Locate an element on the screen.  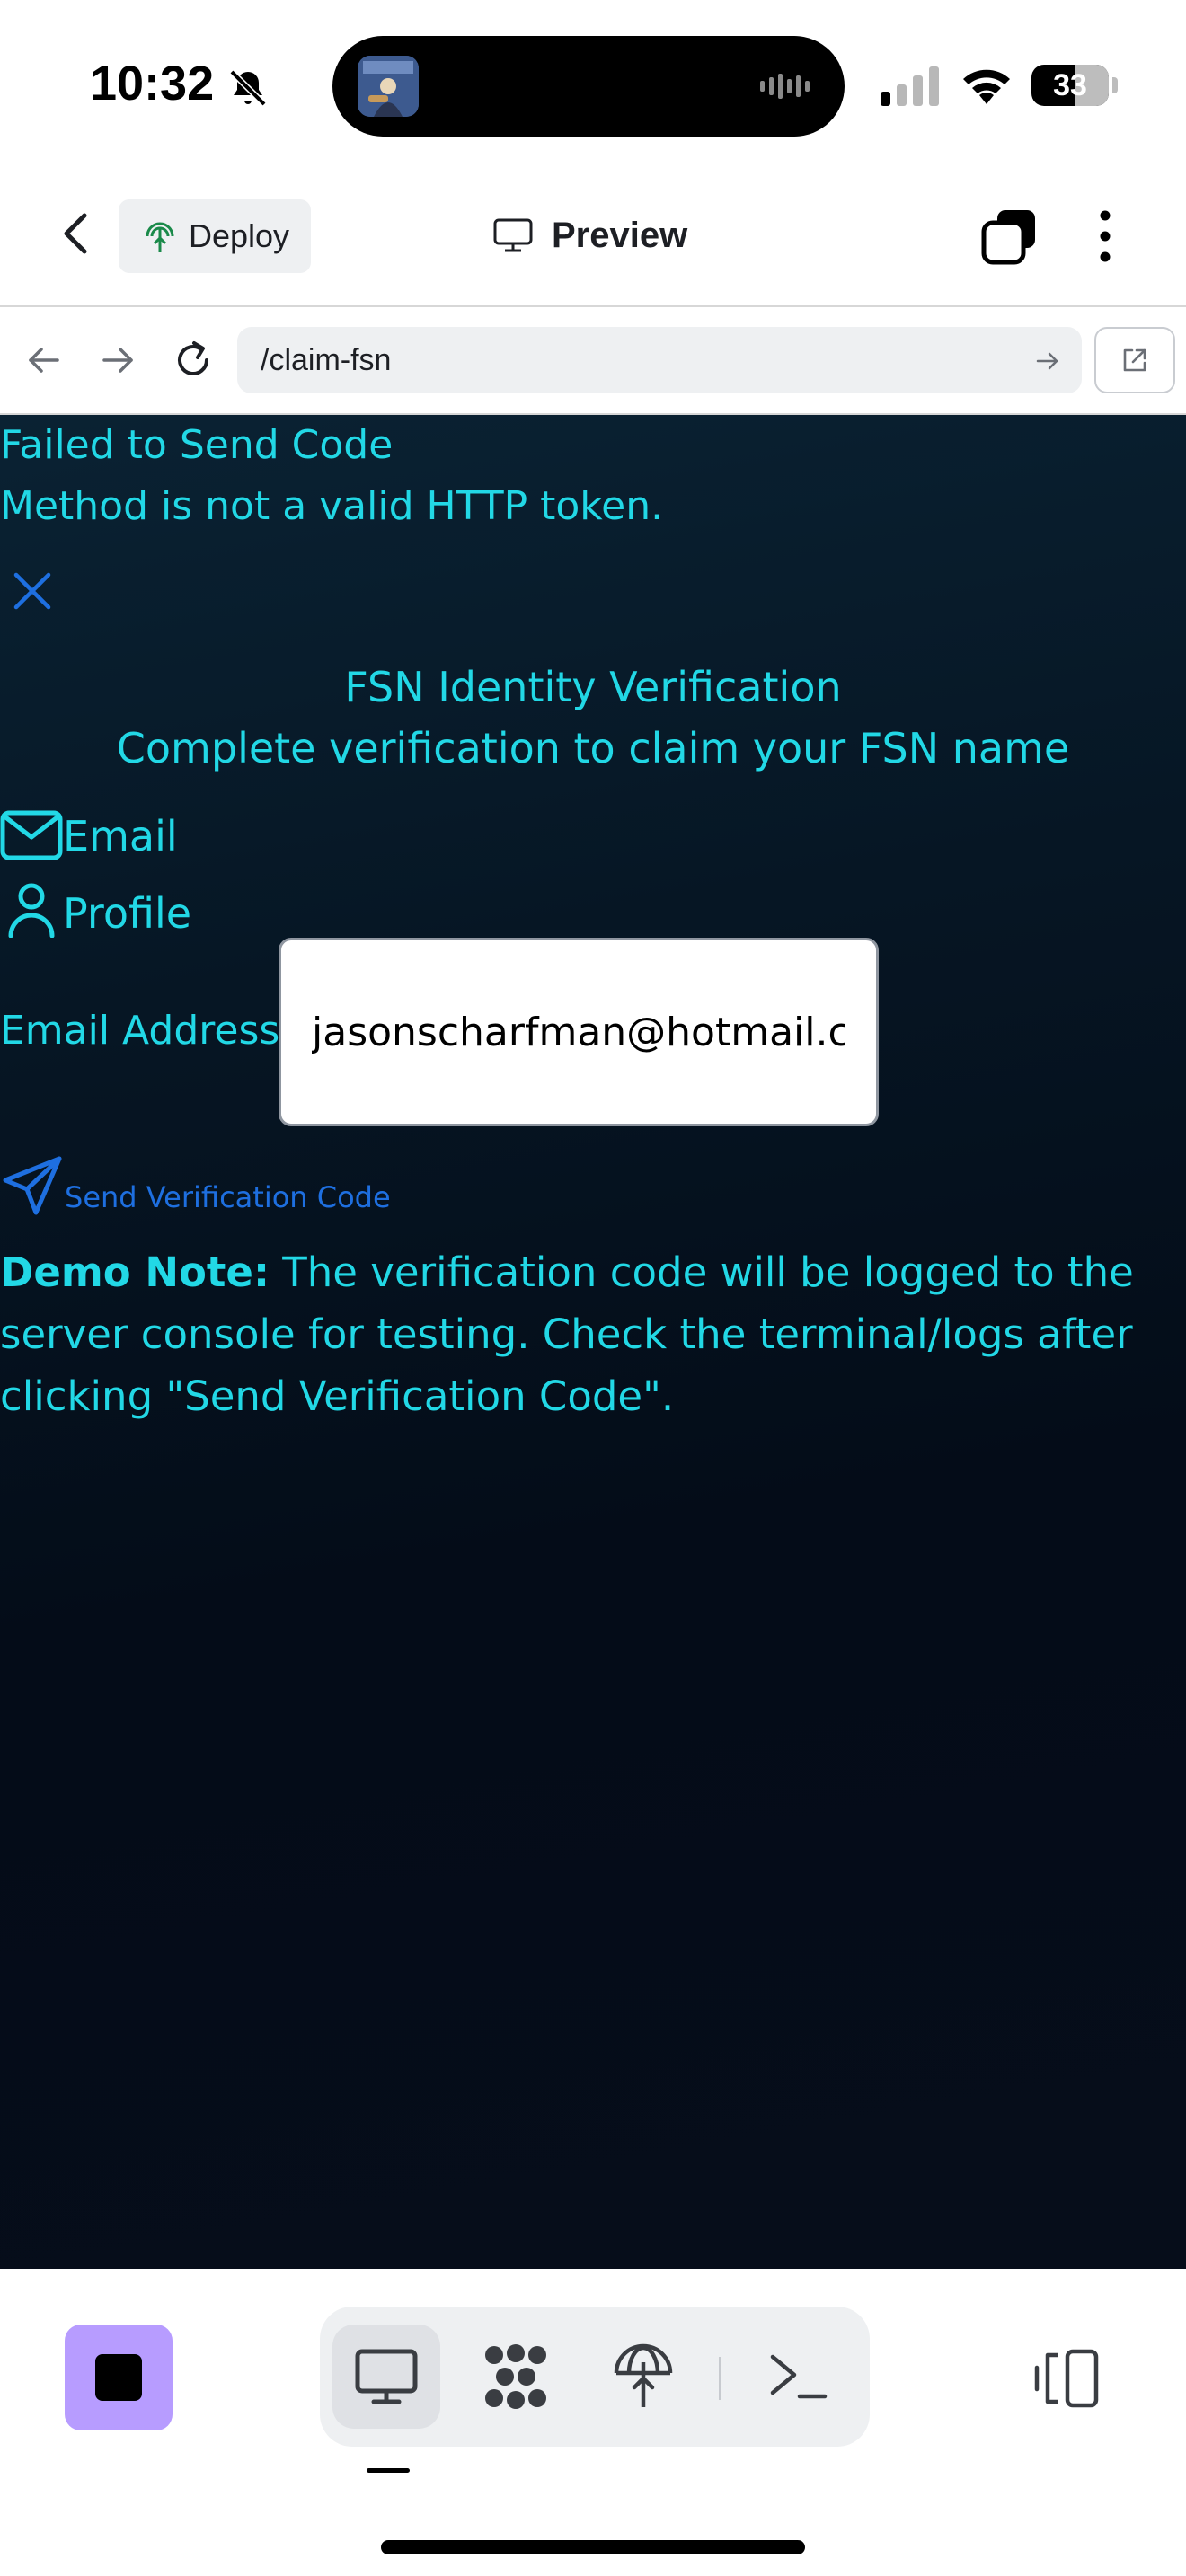
dynamic-island is located at coordinates (588, 86).